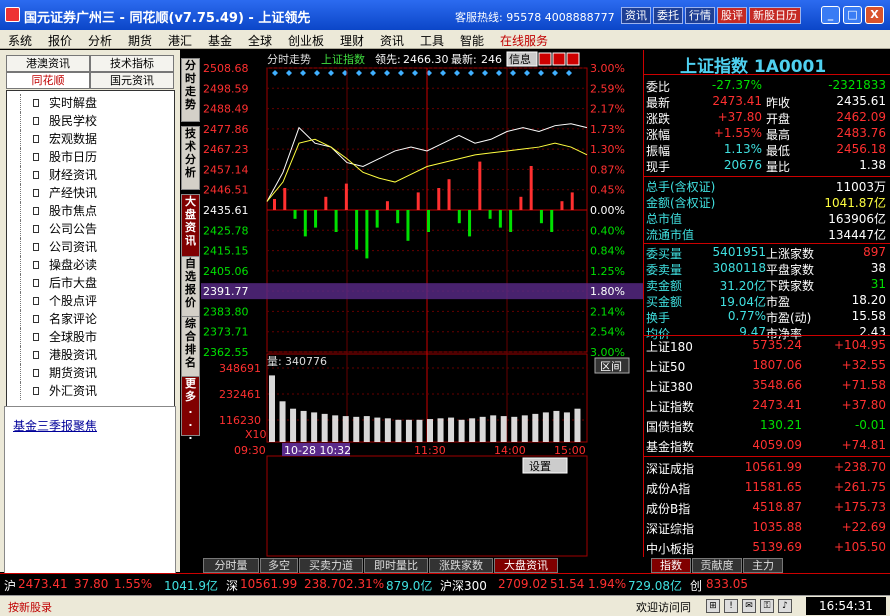  What do you see at coordinates (732, 15) in the screenshot?
I see `stock-review-button: 股评` at bounding box center [732, 15].